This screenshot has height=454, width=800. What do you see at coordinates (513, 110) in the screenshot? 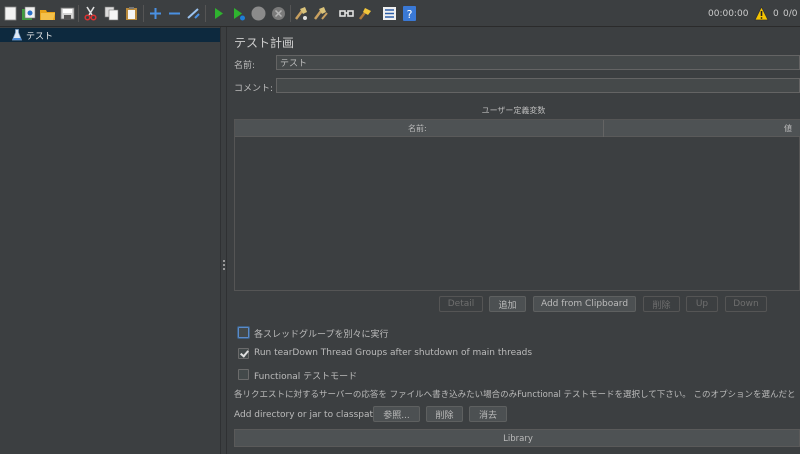
I see `user-variables-title: ユーザー定義変数` at bounding box center [513, 110].